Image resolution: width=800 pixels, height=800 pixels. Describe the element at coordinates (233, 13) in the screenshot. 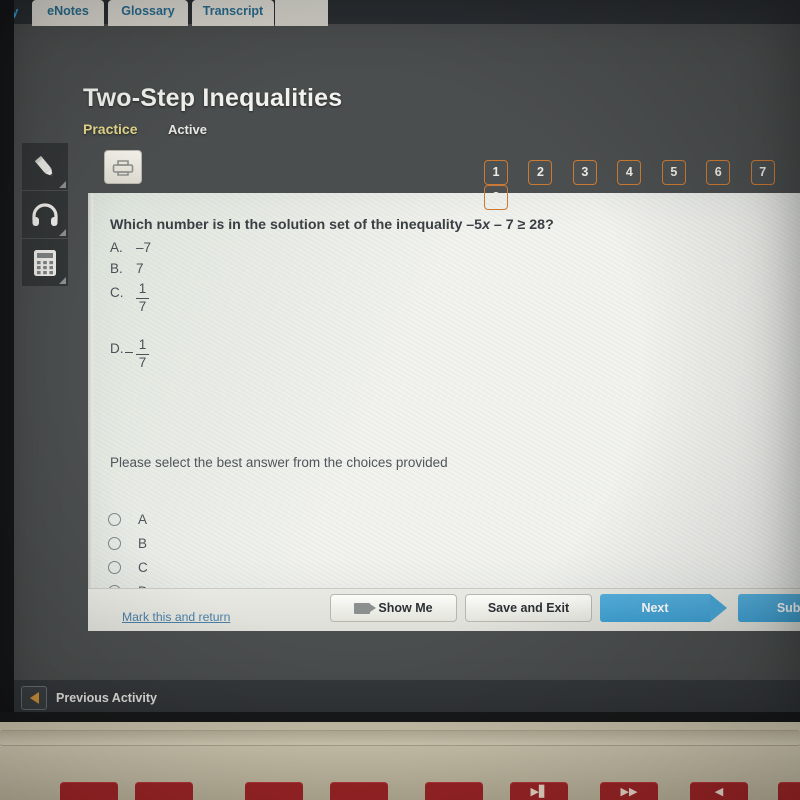

I see `tab-transcript: Transcript` at that location.